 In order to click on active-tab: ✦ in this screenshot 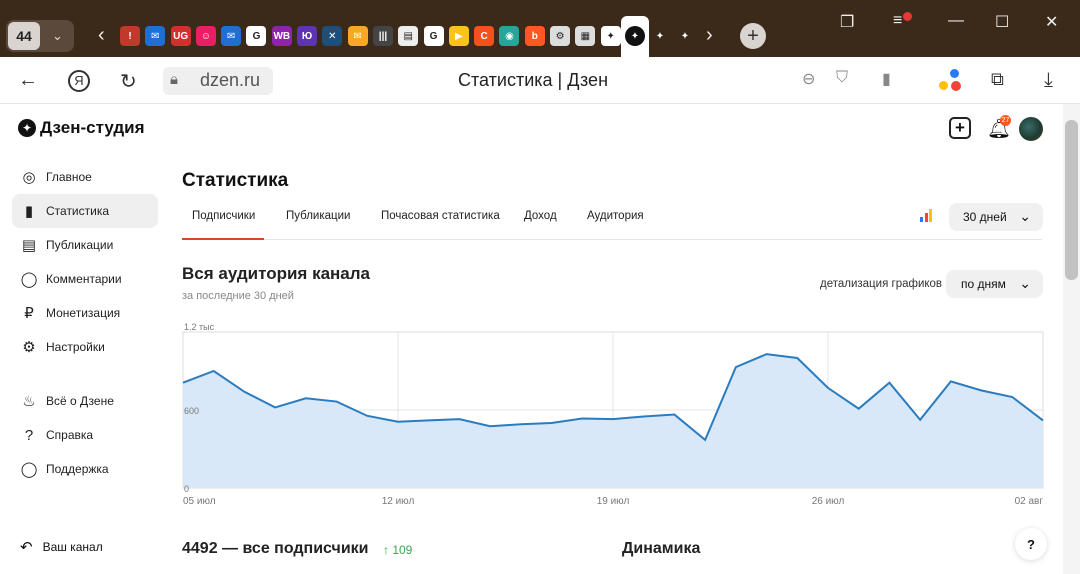, I will do `click(635, 36)`.